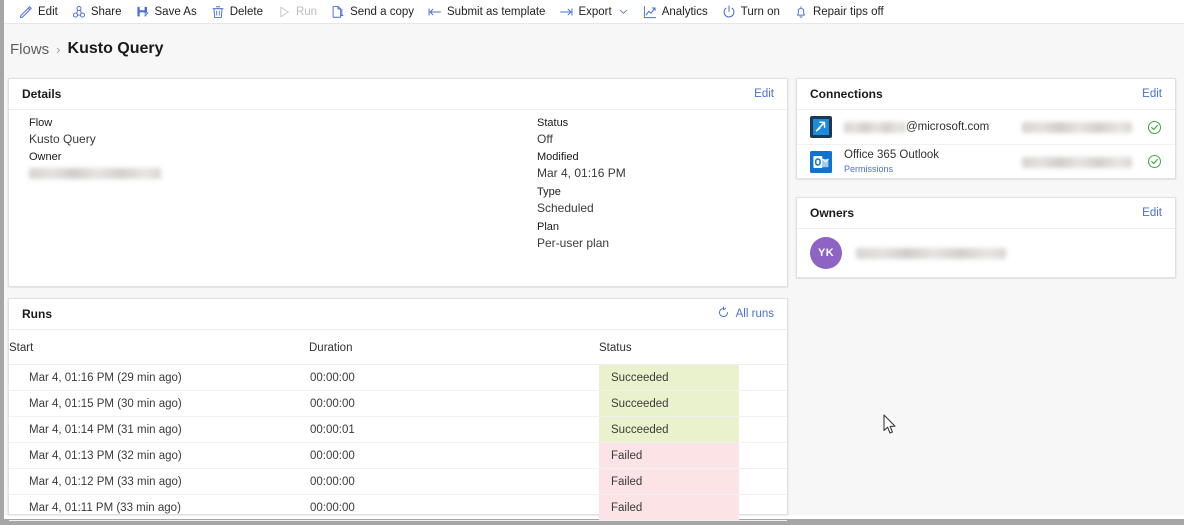 This screenshot has height=525, width=1184. I want to click on runs-column-header-start: Start, so click(159, 347).